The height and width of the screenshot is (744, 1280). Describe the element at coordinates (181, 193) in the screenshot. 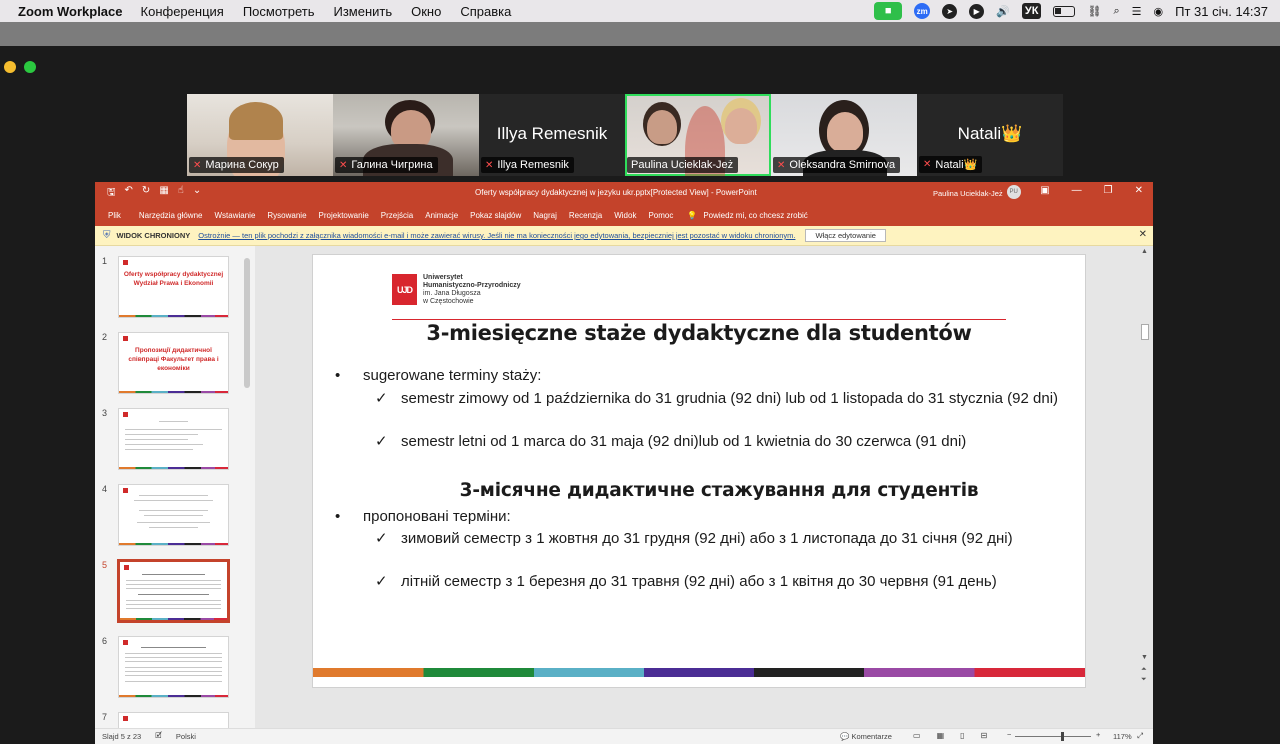

I see `touch-mode-icon: ☝` at that location.